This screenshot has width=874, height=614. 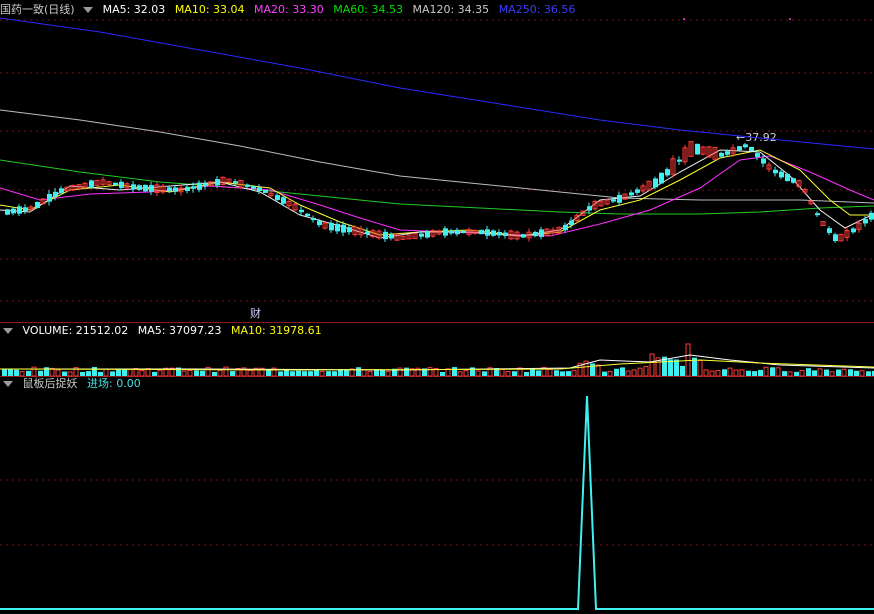 What do you see at coordinates (437, 196) in the screenshot?
I see `ma20-line` at bounding box center [437, 196].